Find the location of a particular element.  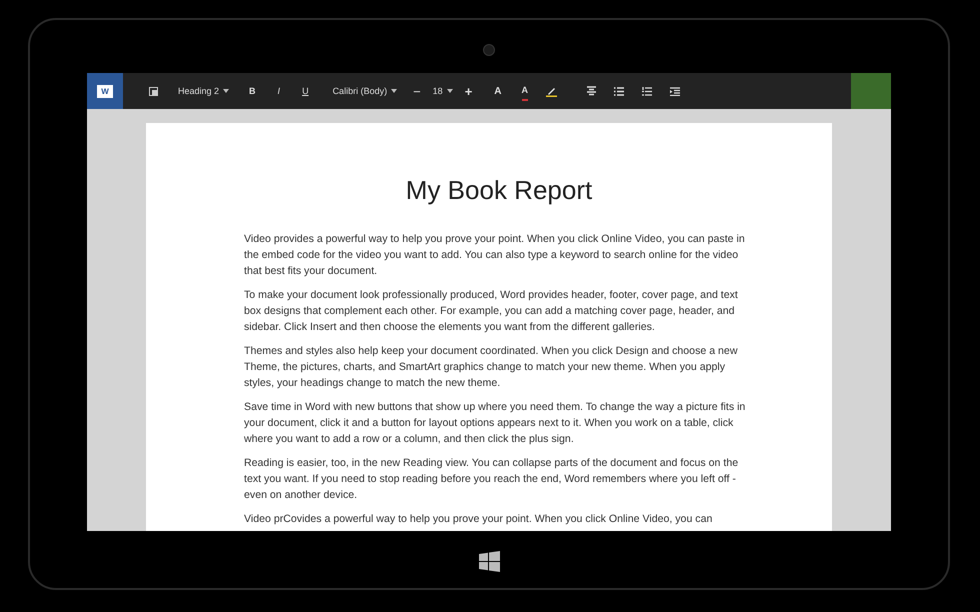

align-center-icon is located at coordinates (591, 91).